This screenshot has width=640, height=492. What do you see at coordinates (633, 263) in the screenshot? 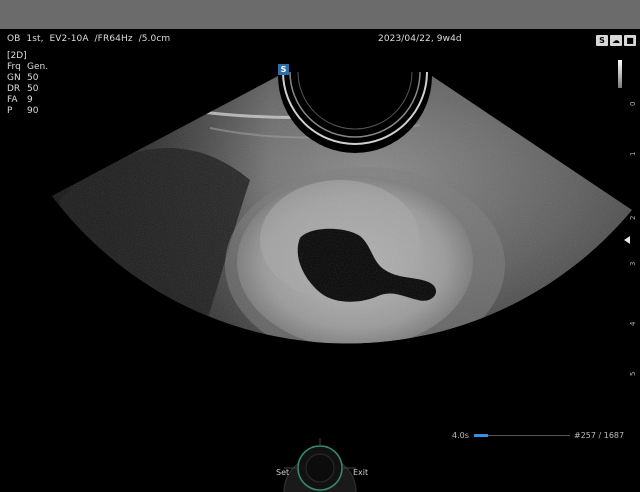
I see `depth-label: 3` at bounding box center [633, 263].